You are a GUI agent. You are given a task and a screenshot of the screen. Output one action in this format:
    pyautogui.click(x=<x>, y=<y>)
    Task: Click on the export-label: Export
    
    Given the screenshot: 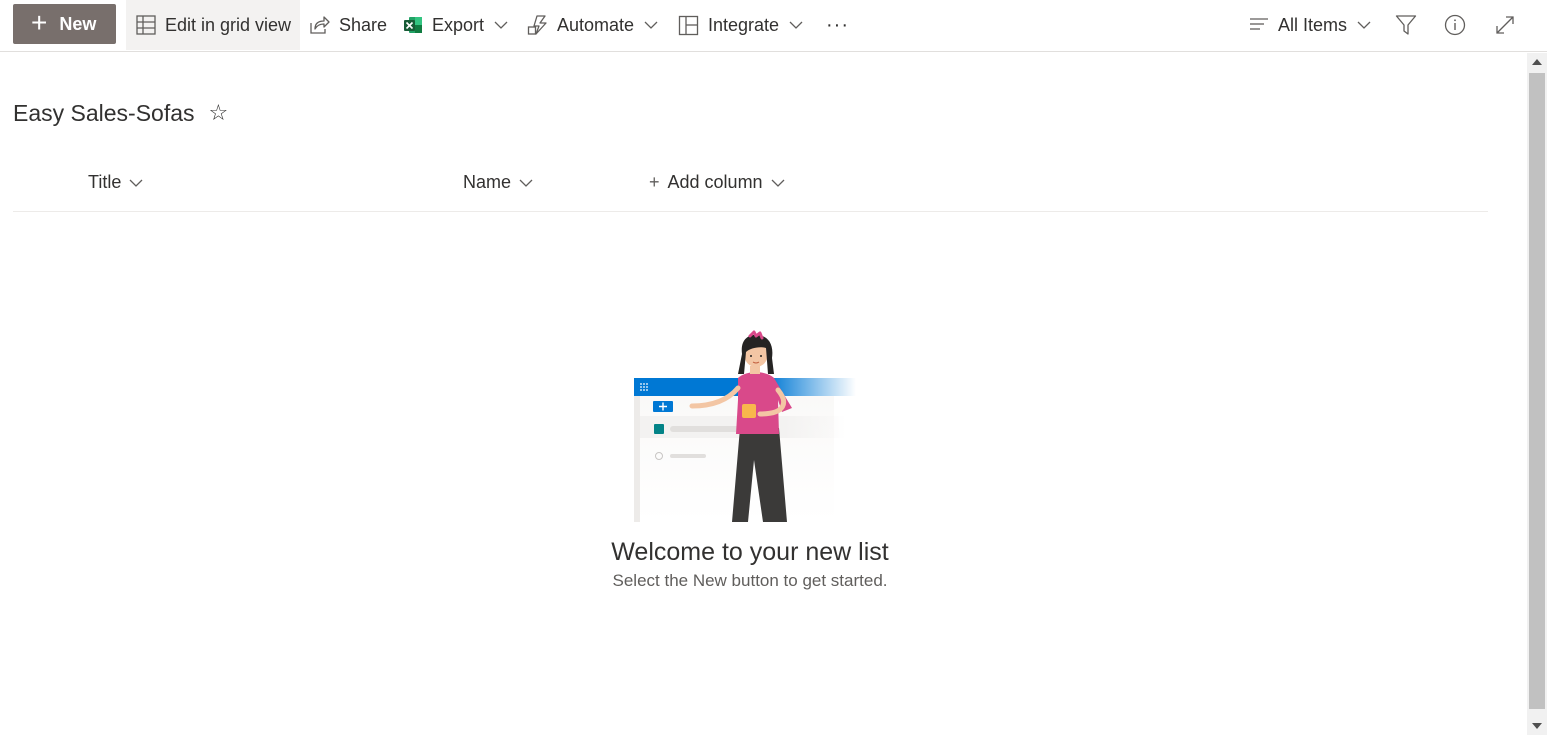 What is the action you would take?
    pyautogui.click(x=458, y=24)
    